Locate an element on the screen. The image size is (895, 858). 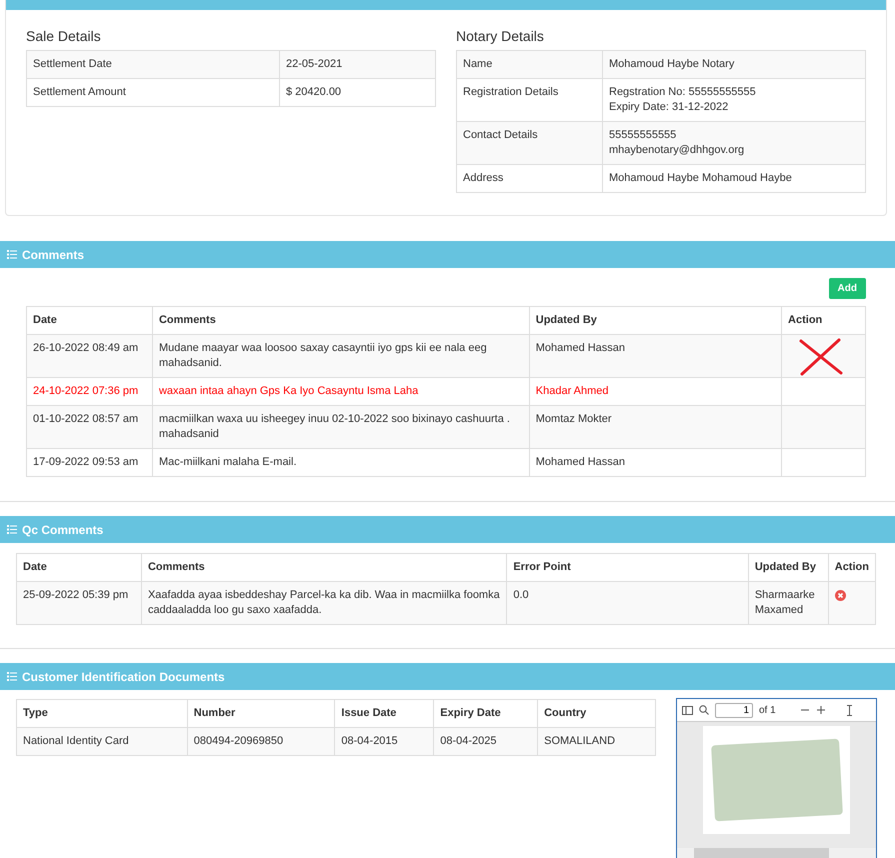
table-cell: 22-05-2021 is located at coordinates (358, 64).